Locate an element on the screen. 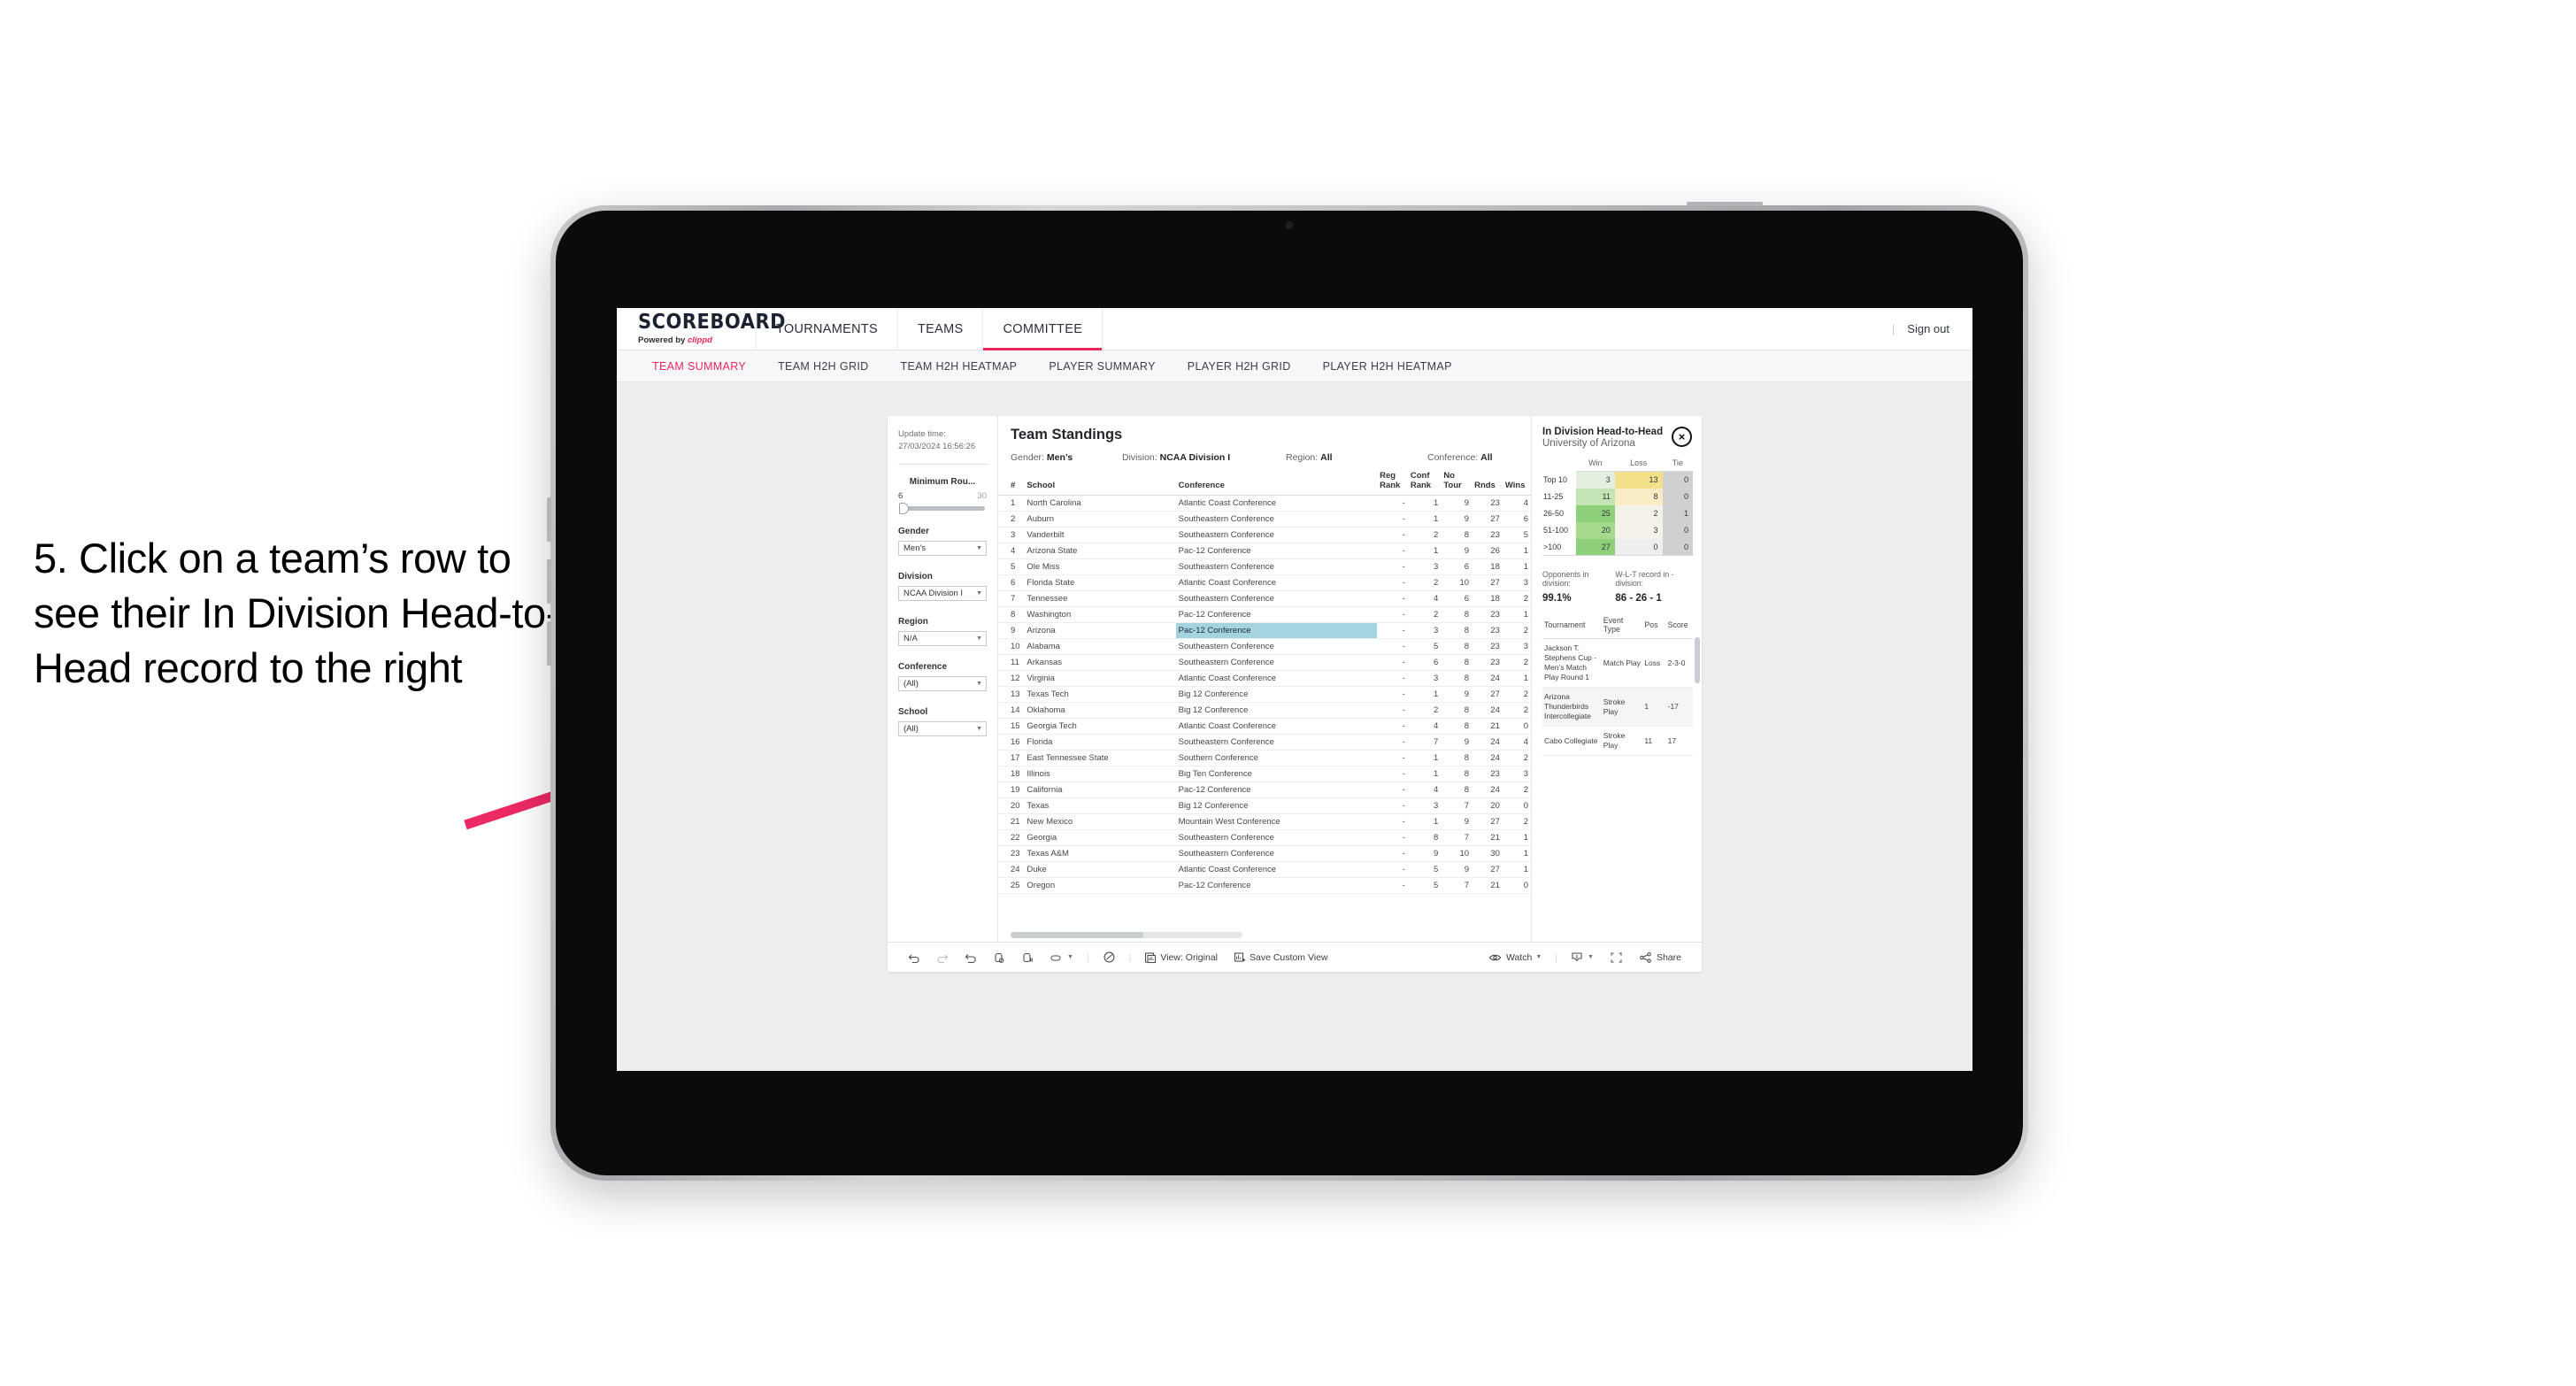 The width and height of the screenshot is (2576, 1386). table-row: 11 Arkansas Southeastern Conference -6 8 23 2 is located at coordinates (1264, 663).